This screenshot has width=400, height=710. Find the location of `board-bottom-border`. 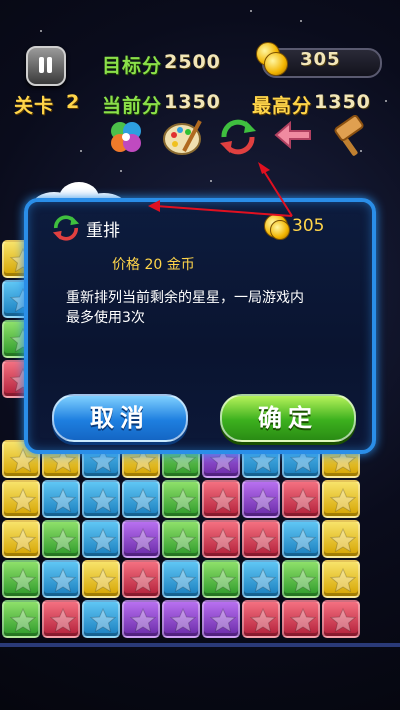

board-bottom-border is located at coordinates (200, 645).